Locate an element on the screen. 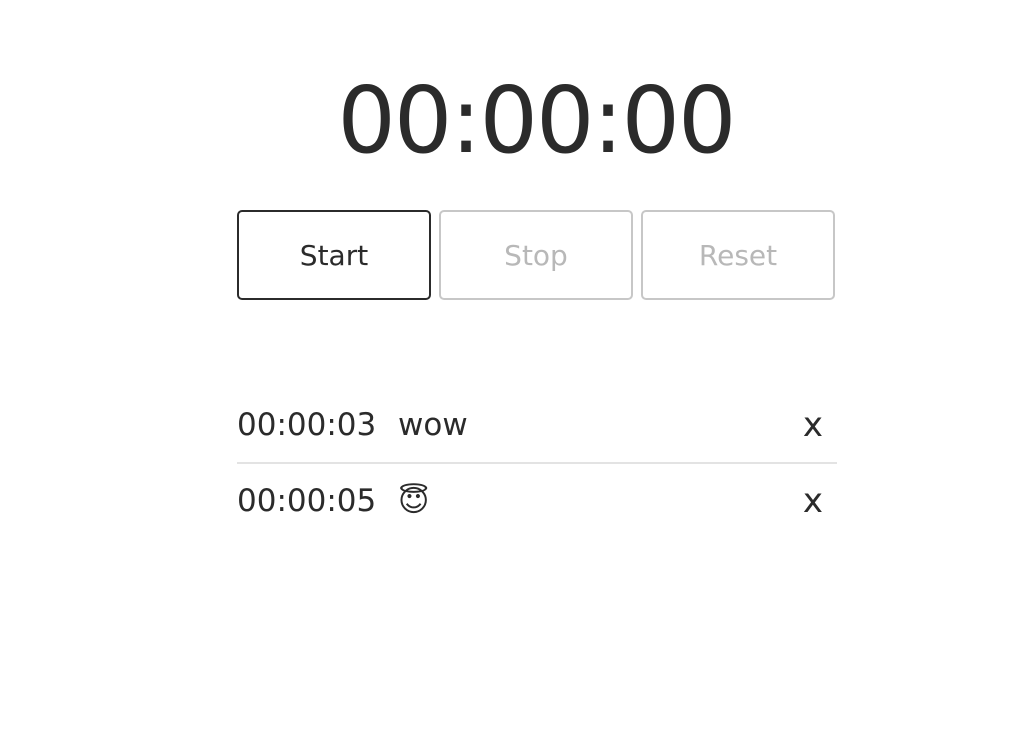  lap-time: 00:00:03 is located at coordinates (307, 425).